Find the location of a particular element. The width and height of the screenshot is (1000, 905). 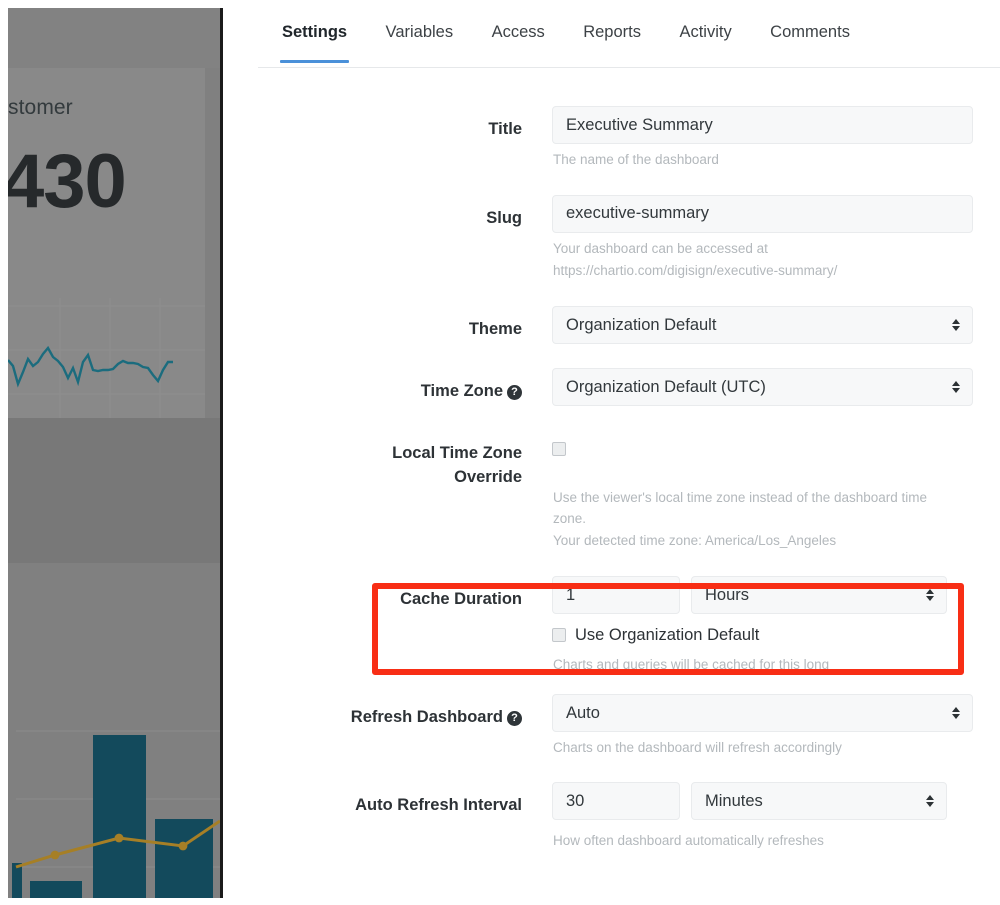

cache-duration-inputs: Hours is located at coordinates (776, 595).